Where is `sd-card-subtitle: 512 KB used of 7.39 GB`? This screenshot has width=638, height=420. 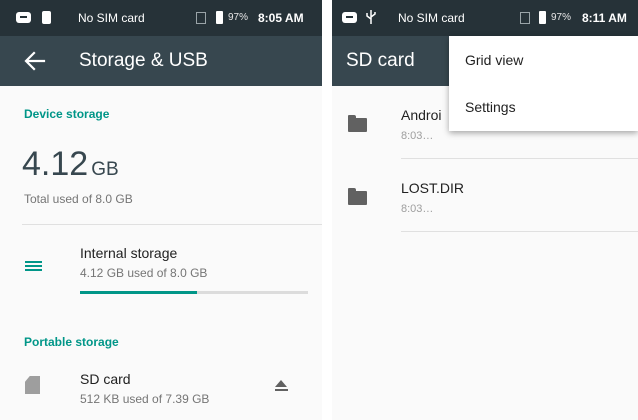 sd-card-subtitle: 512 KB used of 7.39 GB is located at coordinates (145, 399).